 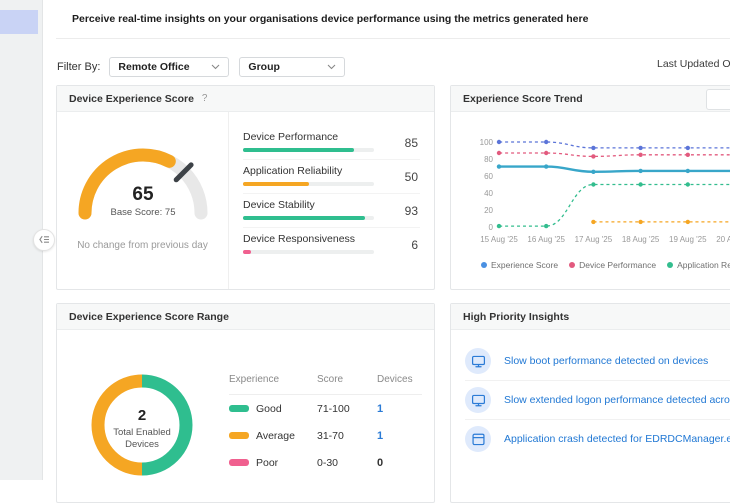 I want to click on metric-row: Application Reliability 50, so click(x=331, y=177).